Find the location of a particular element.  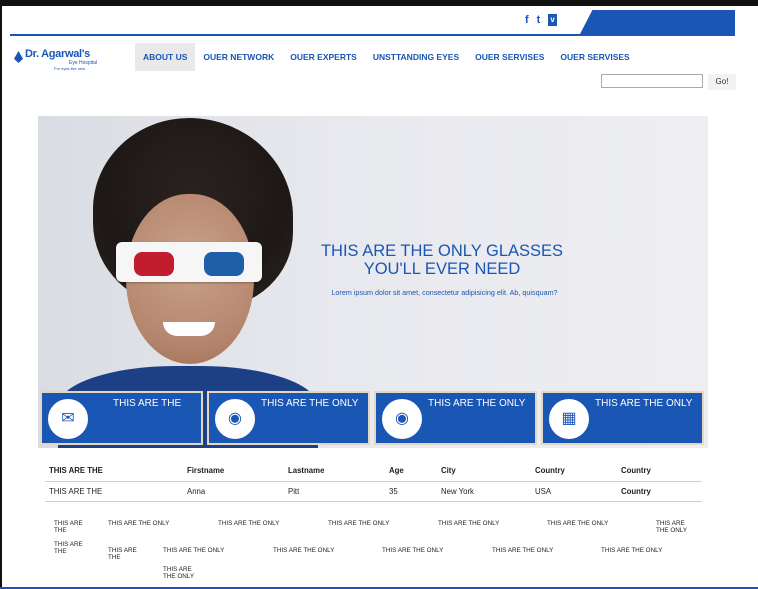

search-input is located at coordinates (652, 81).